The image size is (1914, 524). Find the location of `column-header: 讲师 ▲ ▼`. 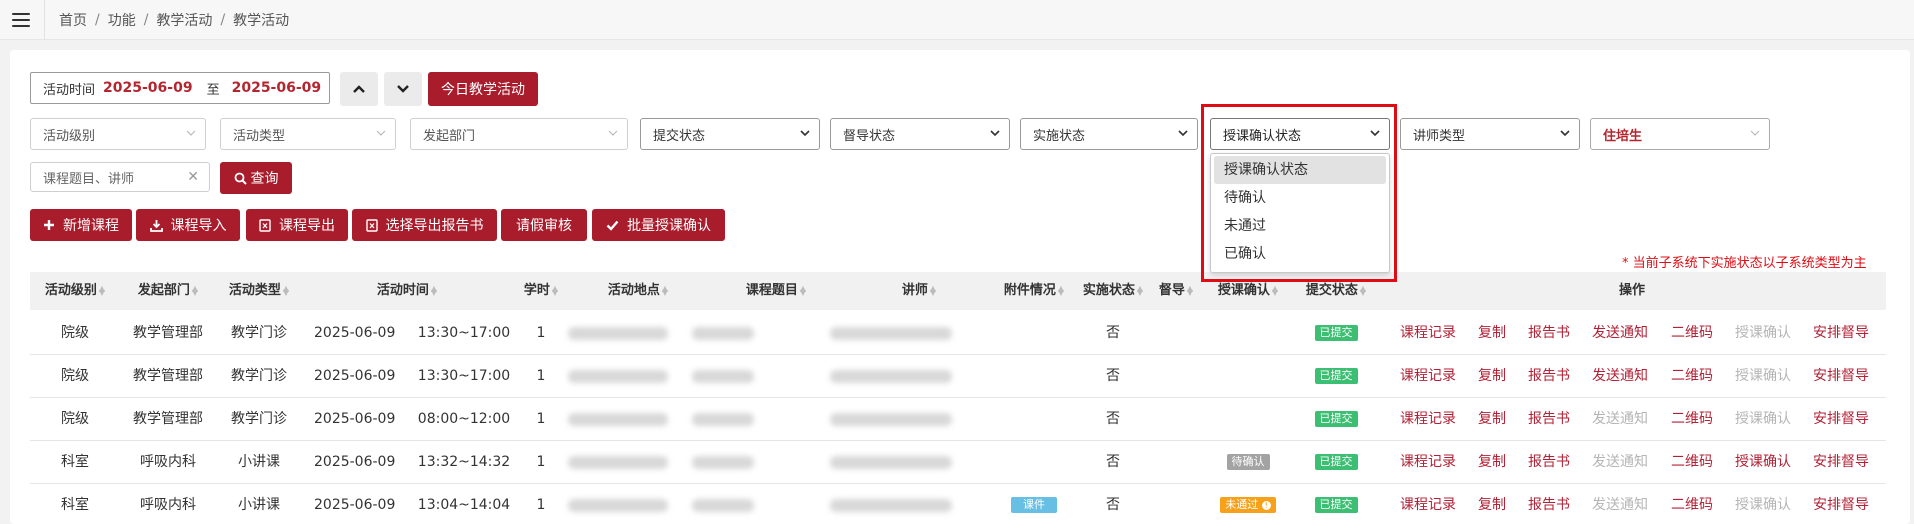

column-header: 讲师 ▲ ▼ is located at coordinates (919, 291).